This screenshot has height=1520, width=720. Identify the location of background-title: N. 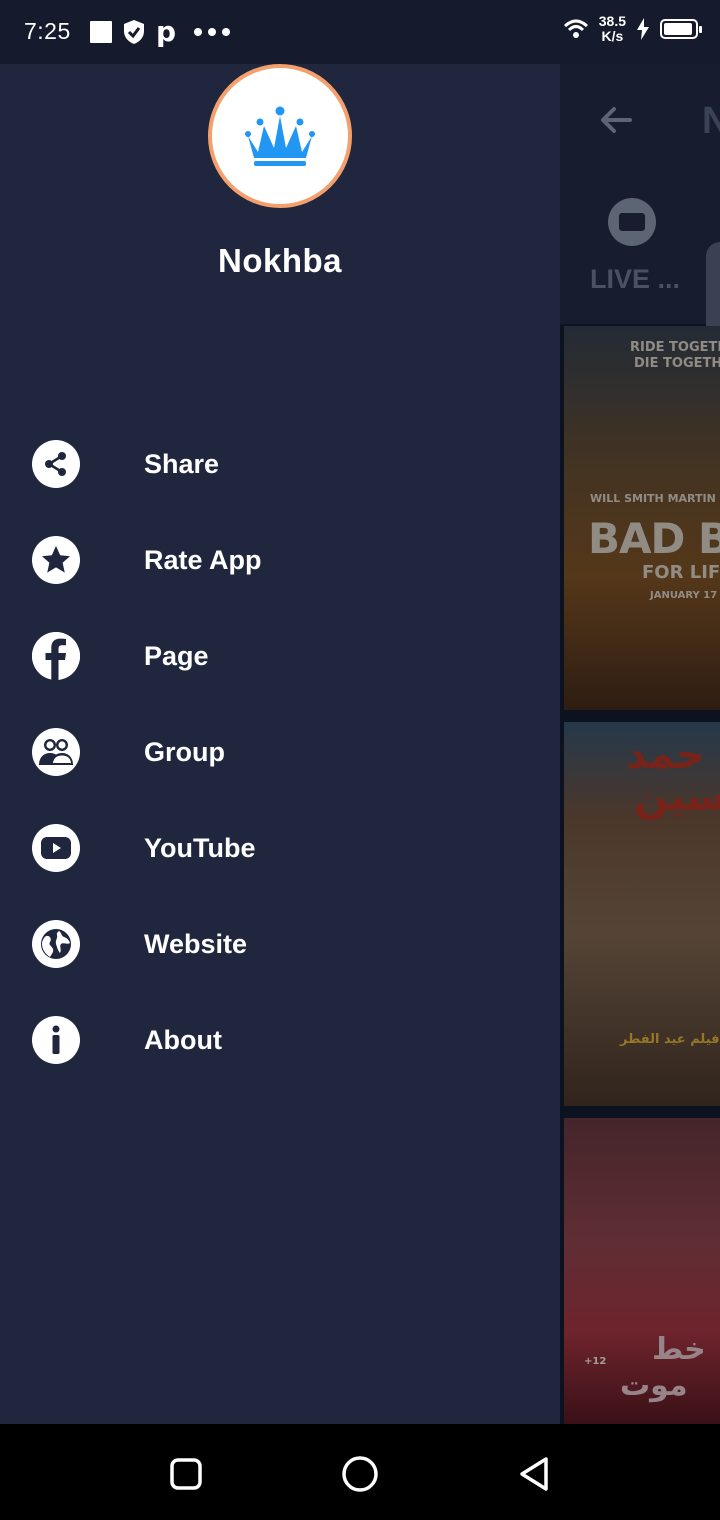
(711, 121).